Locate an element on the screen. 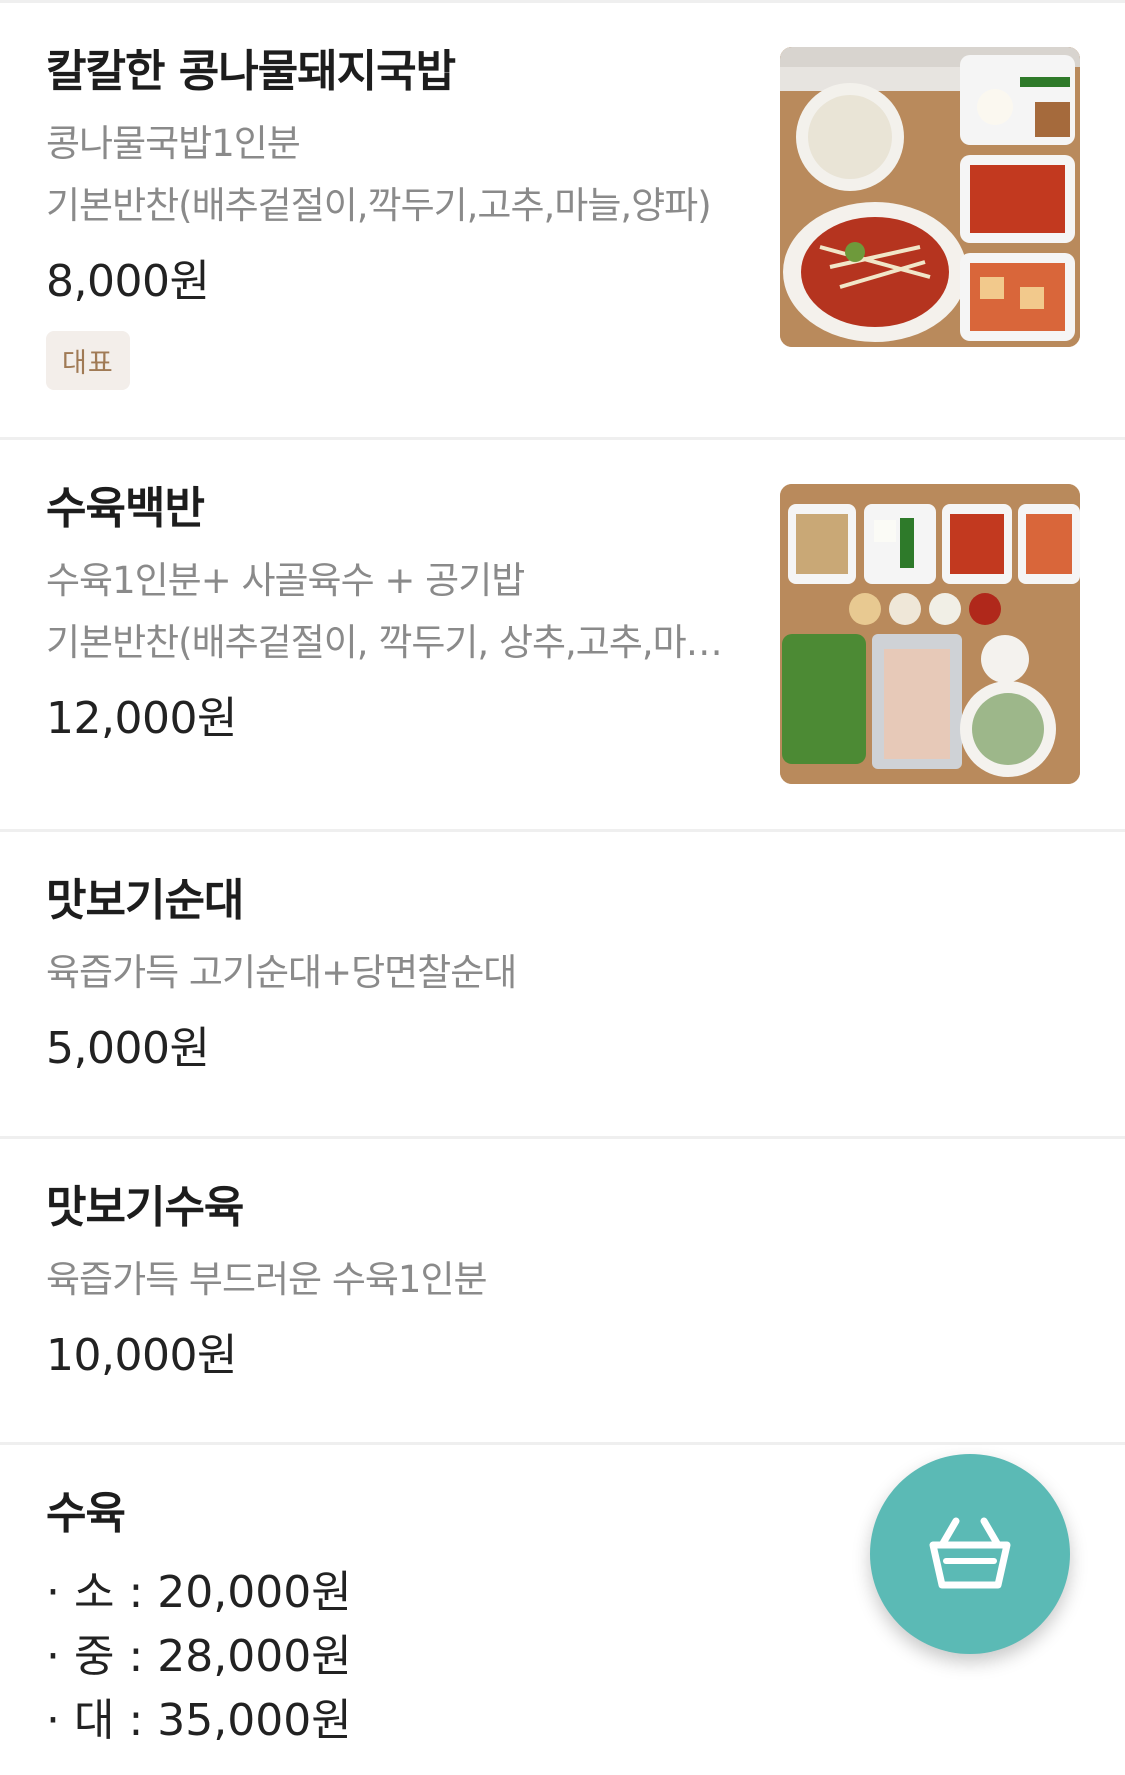  suyuk-baekban-photo-icon is located at coordinates (930, 634).